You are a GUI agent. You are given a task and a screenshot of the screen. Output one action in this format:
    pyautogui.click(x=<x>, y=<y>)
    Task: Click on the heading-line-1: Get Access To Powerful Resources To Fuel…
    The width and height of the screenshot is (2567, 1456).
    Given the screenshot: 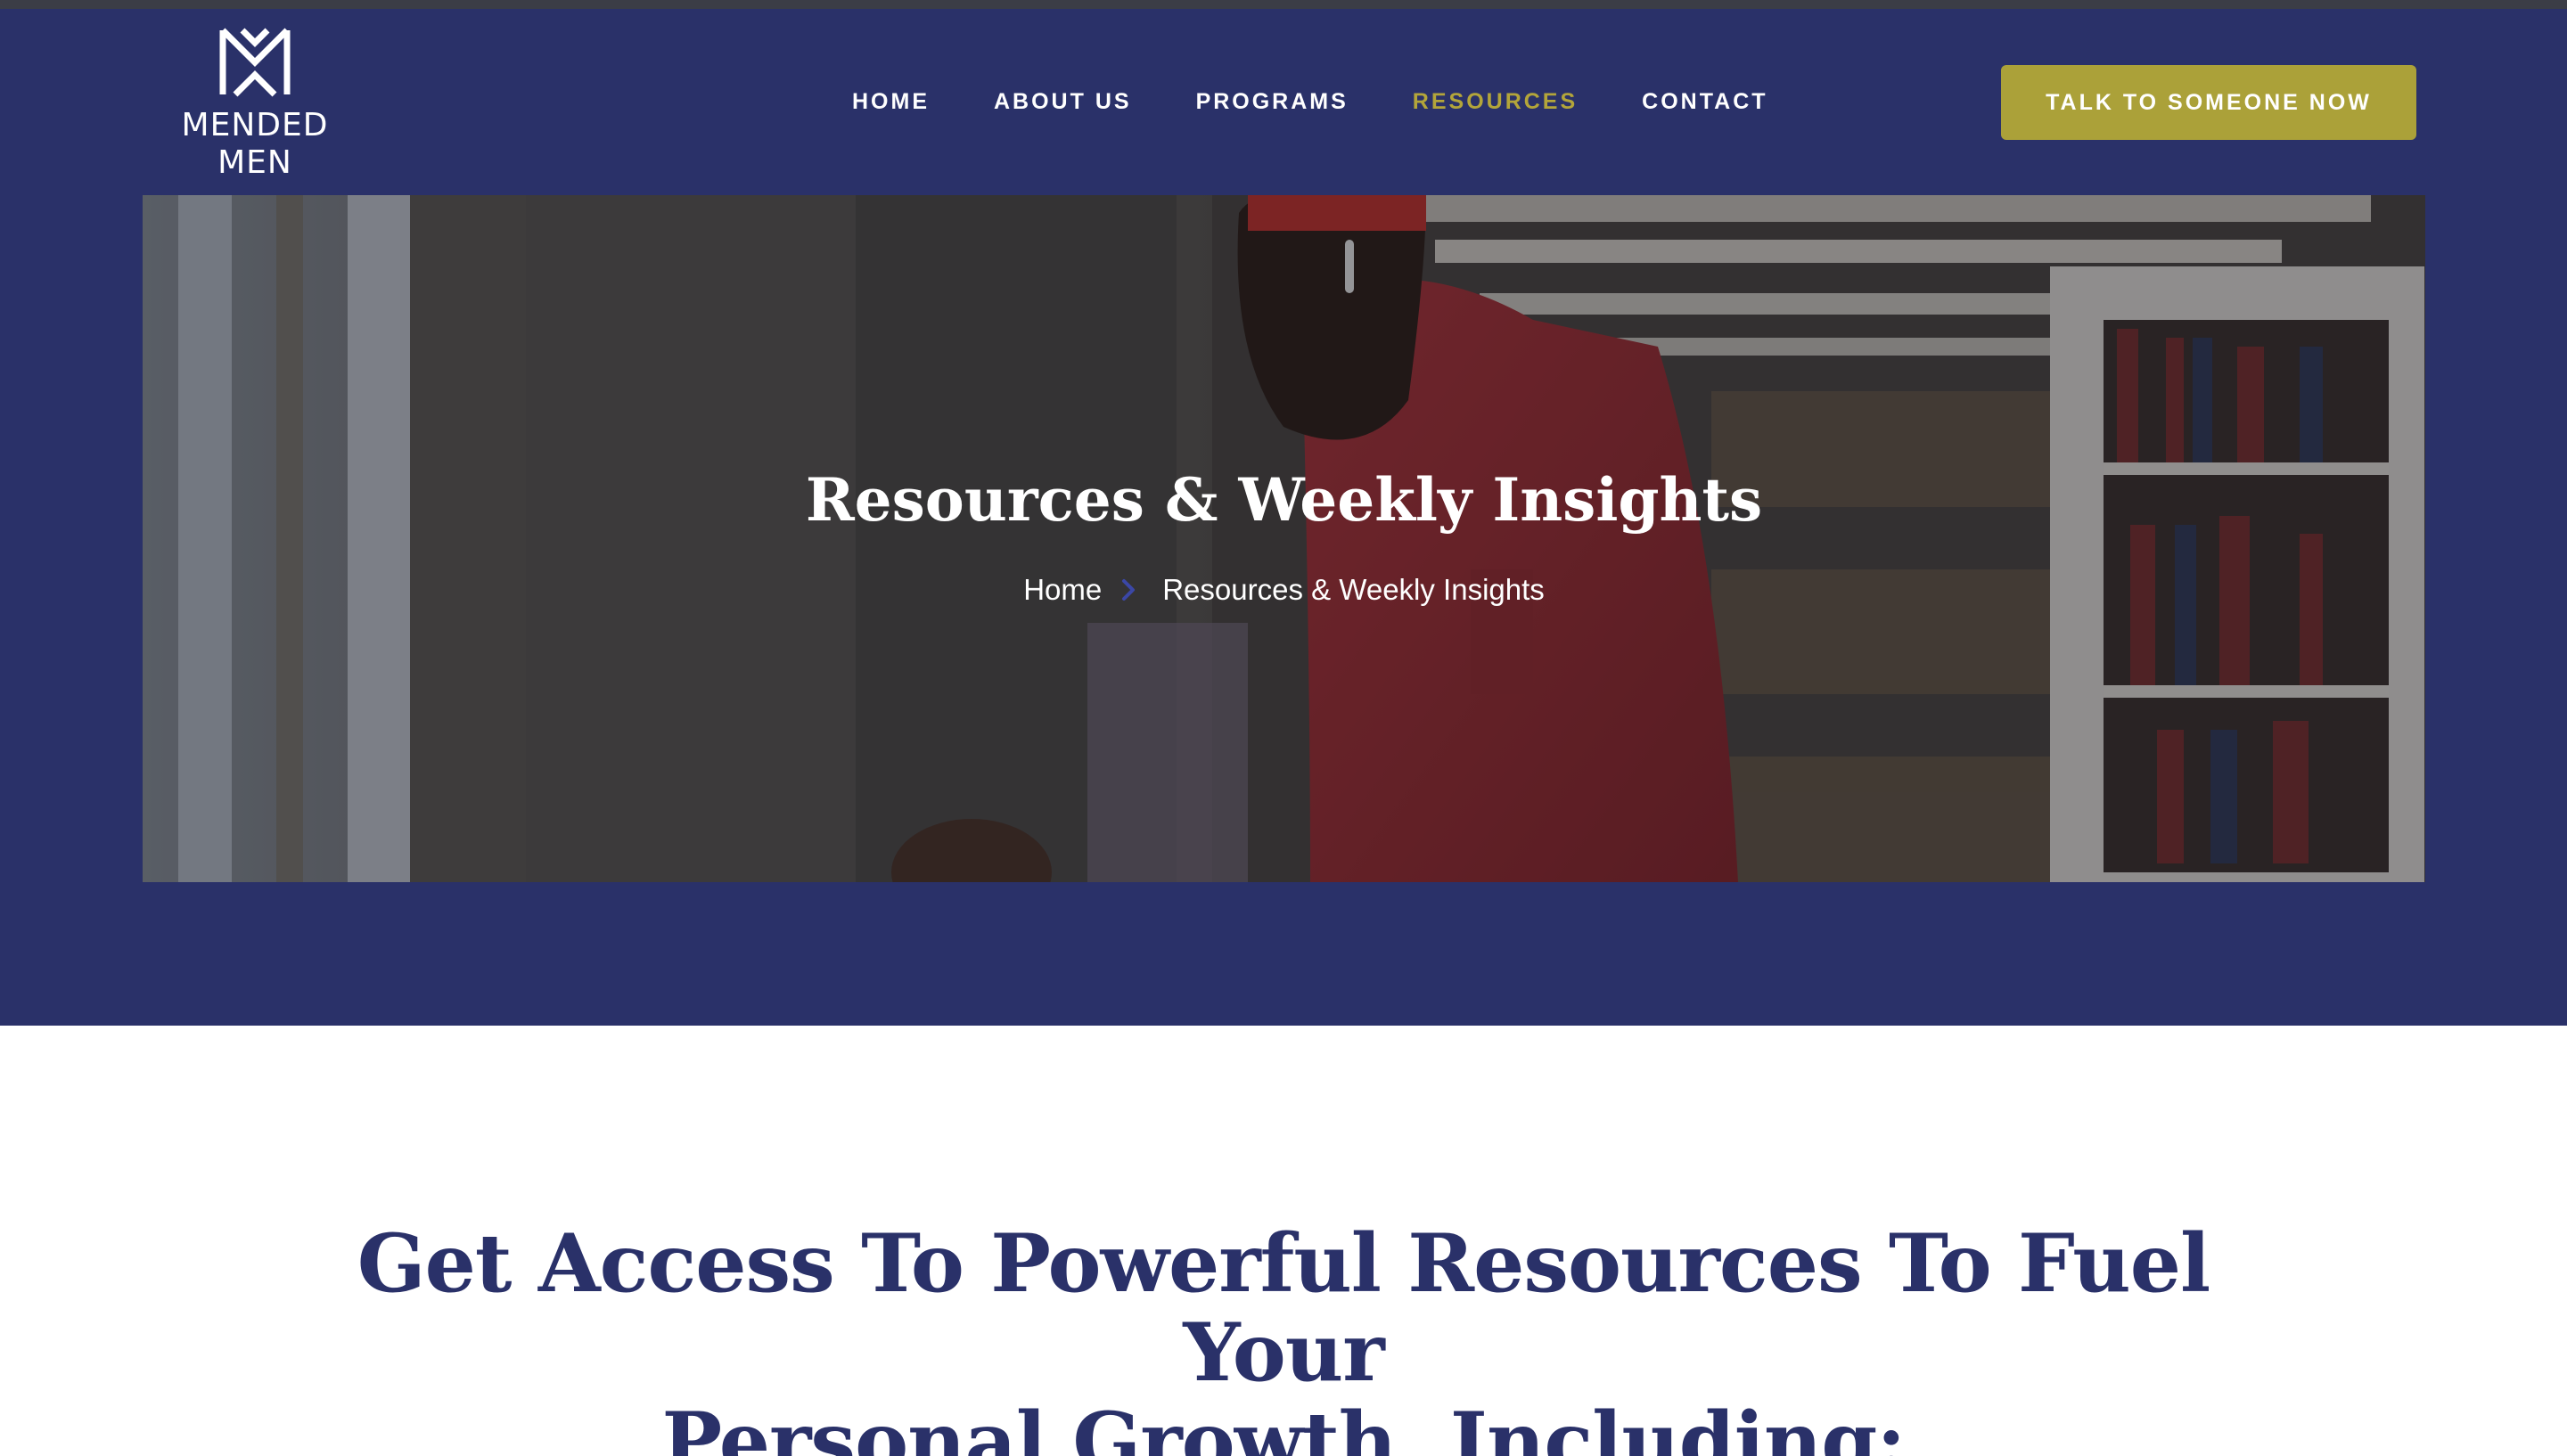 What is the action you would take?
    pyautogui.click(x=1283, y=1308)
    